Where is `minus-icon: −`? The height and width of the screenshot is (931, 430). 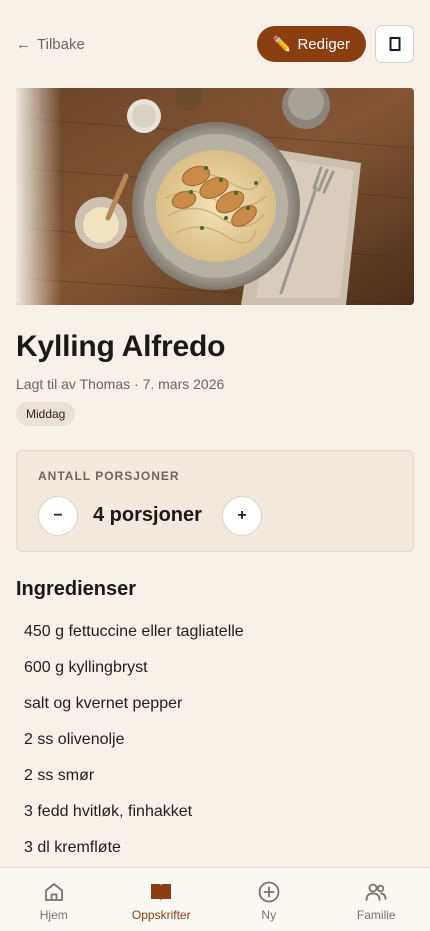 minus-icon: − is located at coordinates (58, 515).